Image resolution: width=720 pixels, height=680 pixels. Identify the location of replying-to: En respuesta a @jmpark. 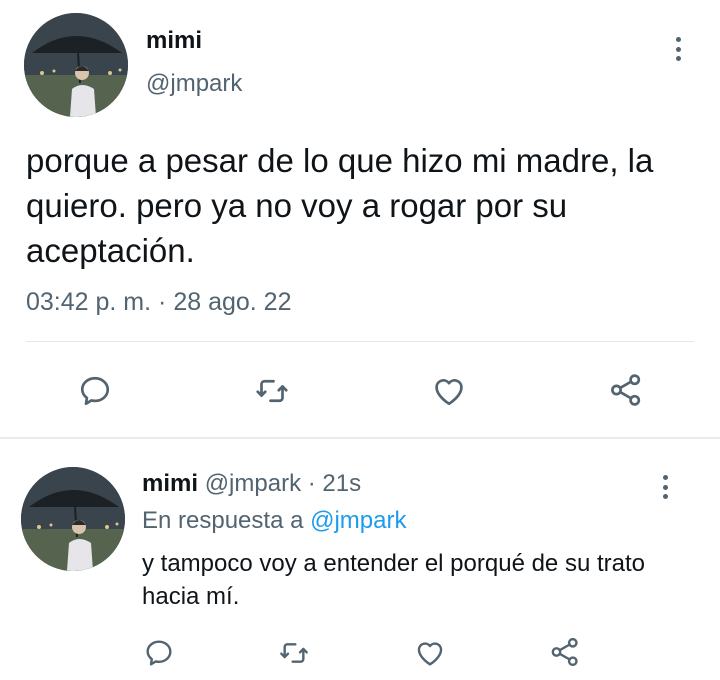
(274, 521).